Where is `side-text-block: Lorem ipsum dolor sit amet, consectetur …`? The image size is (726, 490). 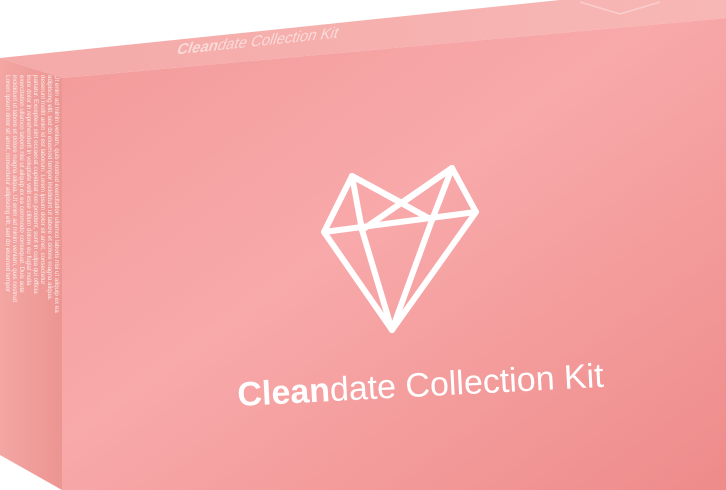 side-text-block: Lorem ipsum dolor sit amet, consectetur … is located at coordinates (32, 194).